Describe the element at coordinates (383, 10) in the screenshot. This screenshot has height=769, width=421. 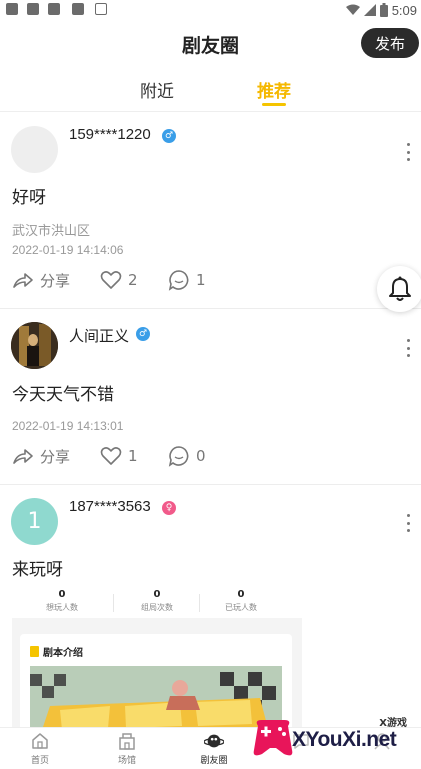
I see `battery-icon` at that location.